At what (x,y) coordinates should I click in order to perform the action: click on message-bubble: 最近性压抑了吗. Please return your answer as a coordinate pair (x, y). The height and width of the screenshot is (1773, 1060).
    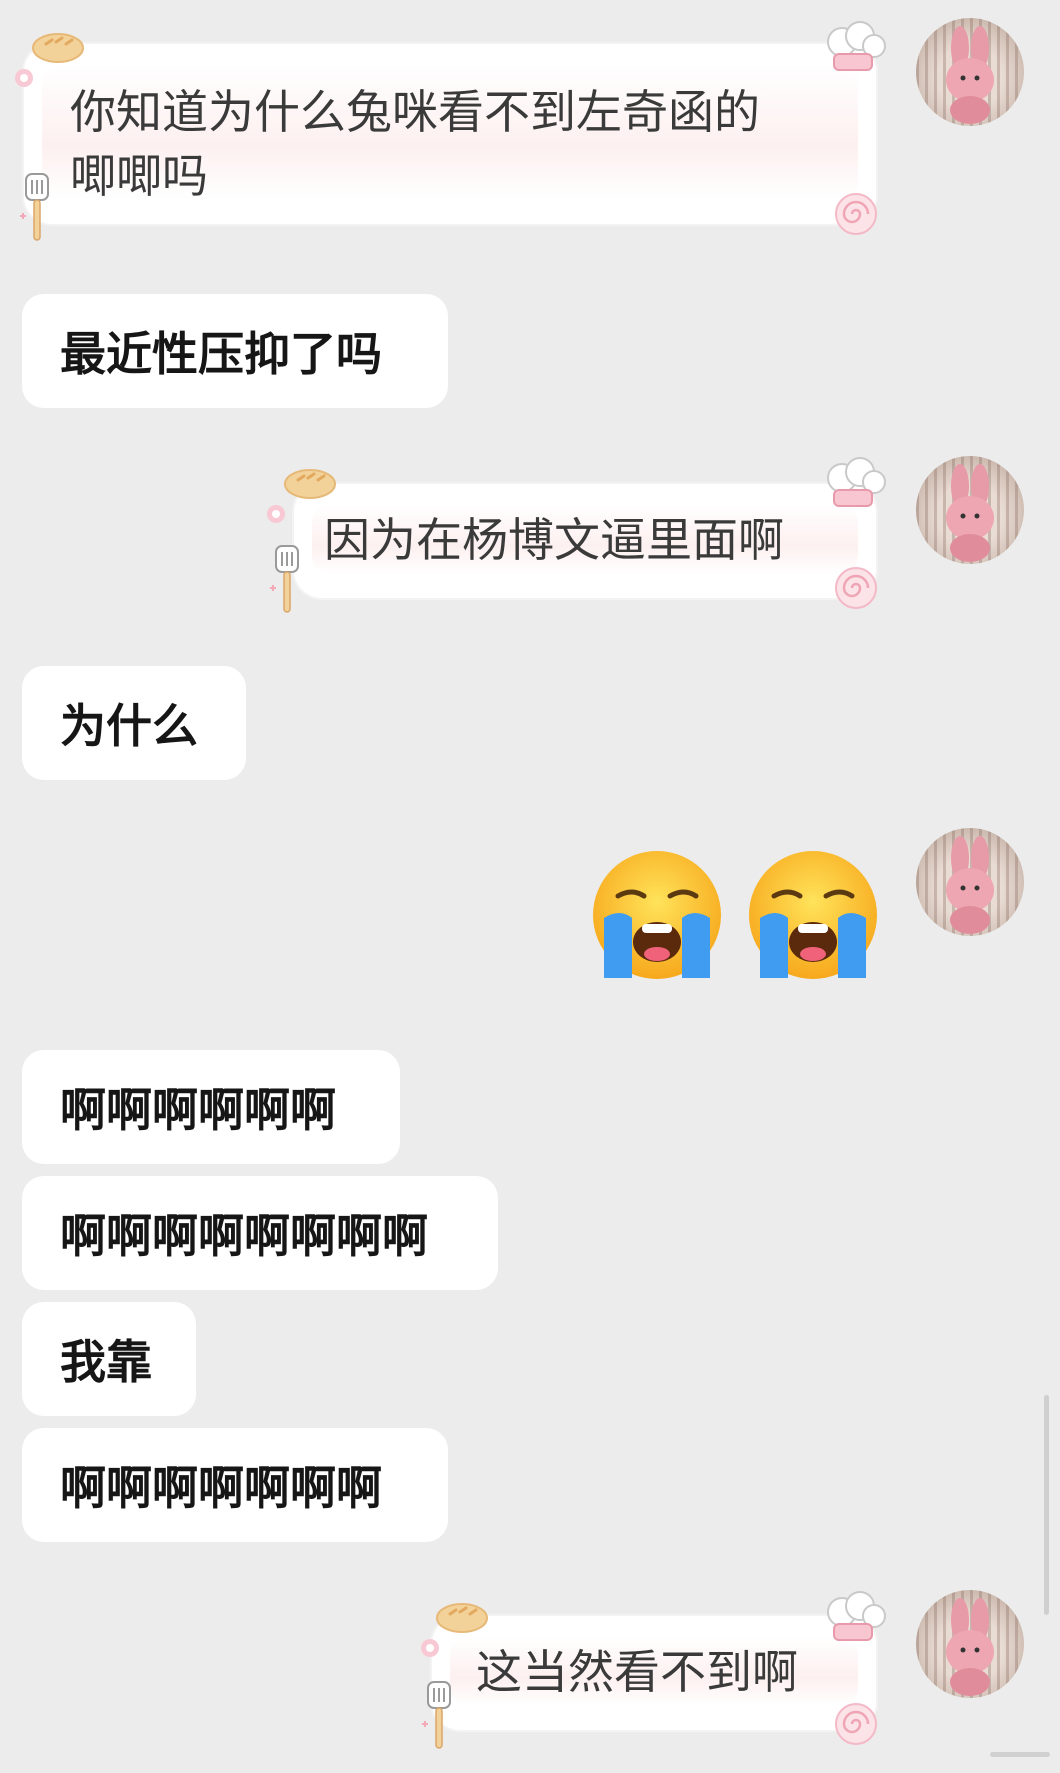
    Looking at the image, I should click on (235, 351).